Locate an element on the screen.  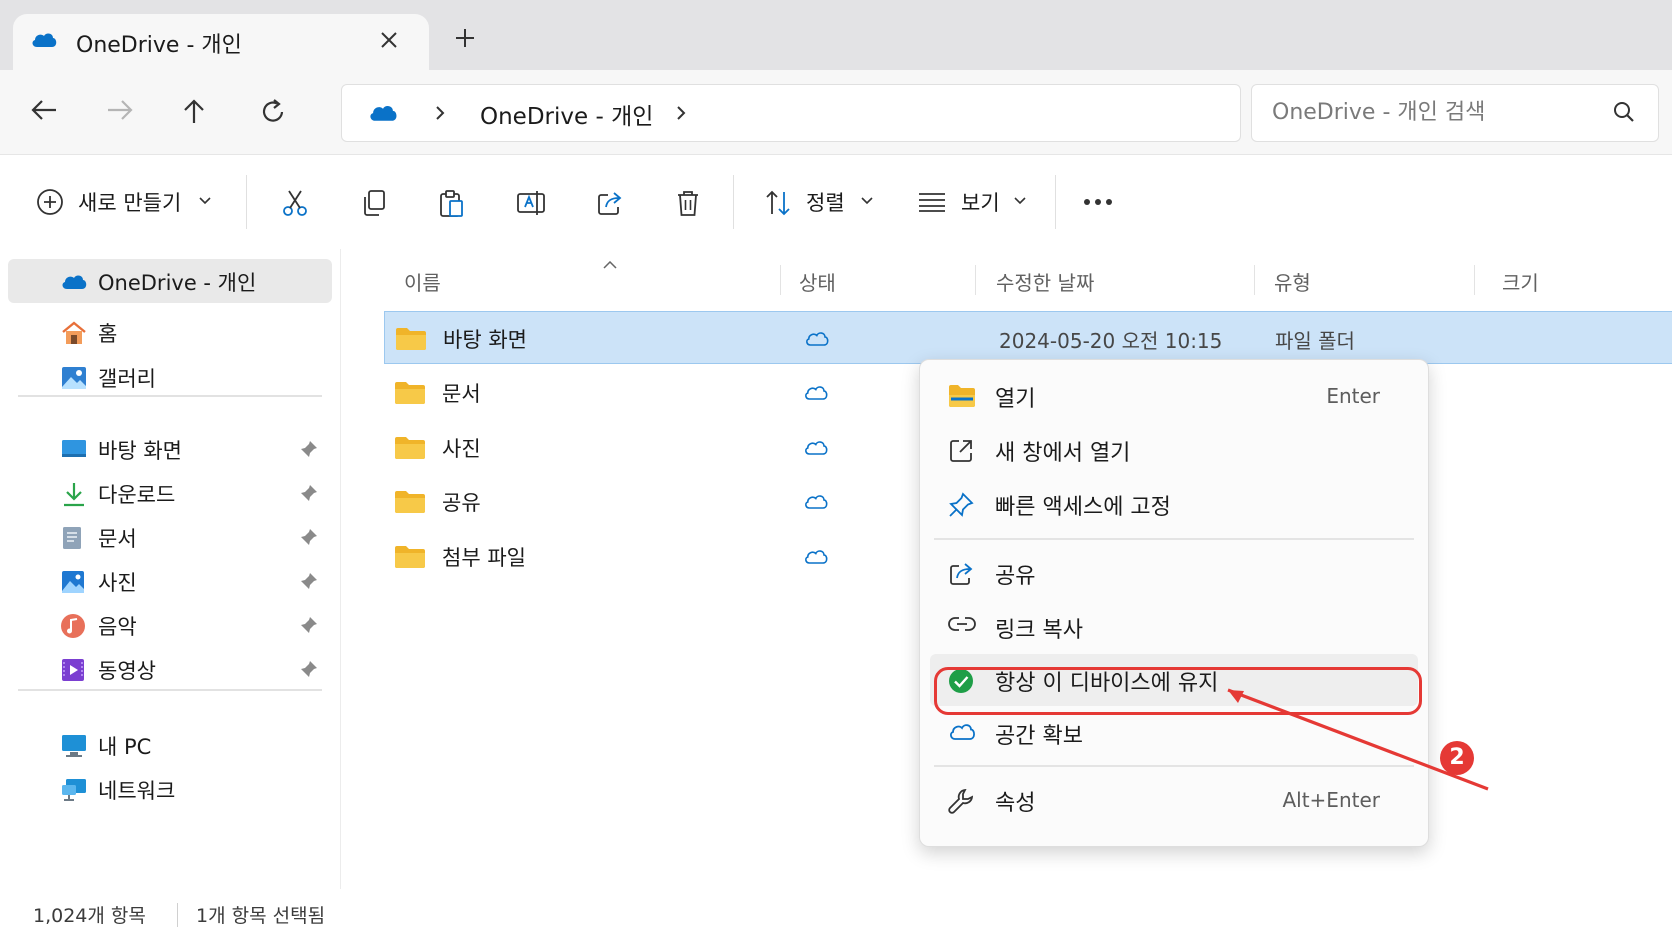
menu-item-share: 공유 is located at coordinates (1174, 573).